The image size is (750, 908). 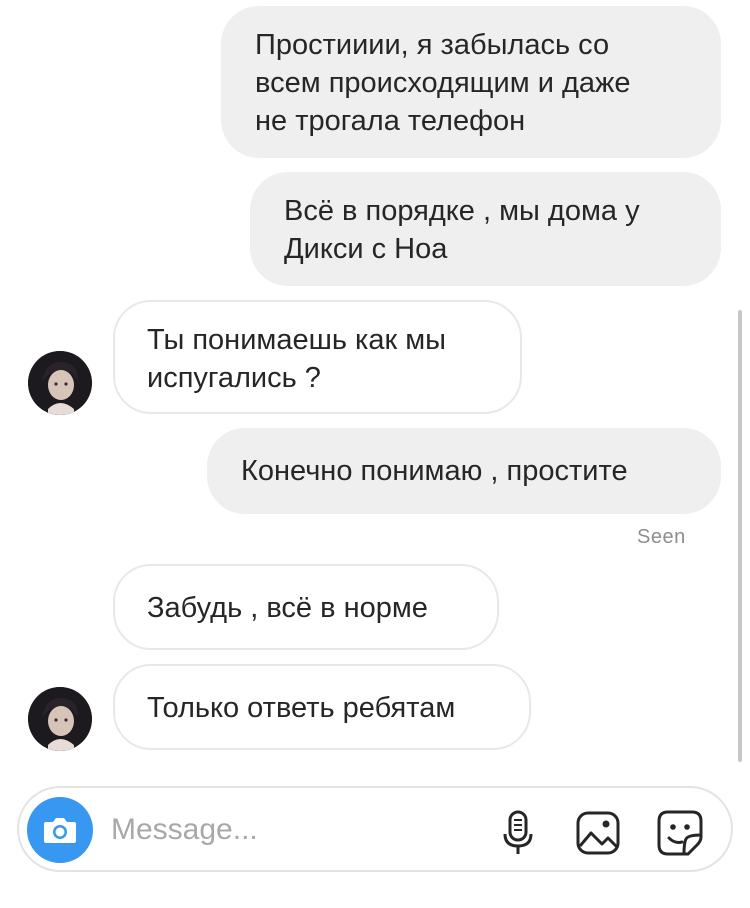 What do you see at coordinates (317, 357) in the screenshot?
I see `incoming-message: Ты понимаешь как мы испугались ?` at bounding box center [317, 357].